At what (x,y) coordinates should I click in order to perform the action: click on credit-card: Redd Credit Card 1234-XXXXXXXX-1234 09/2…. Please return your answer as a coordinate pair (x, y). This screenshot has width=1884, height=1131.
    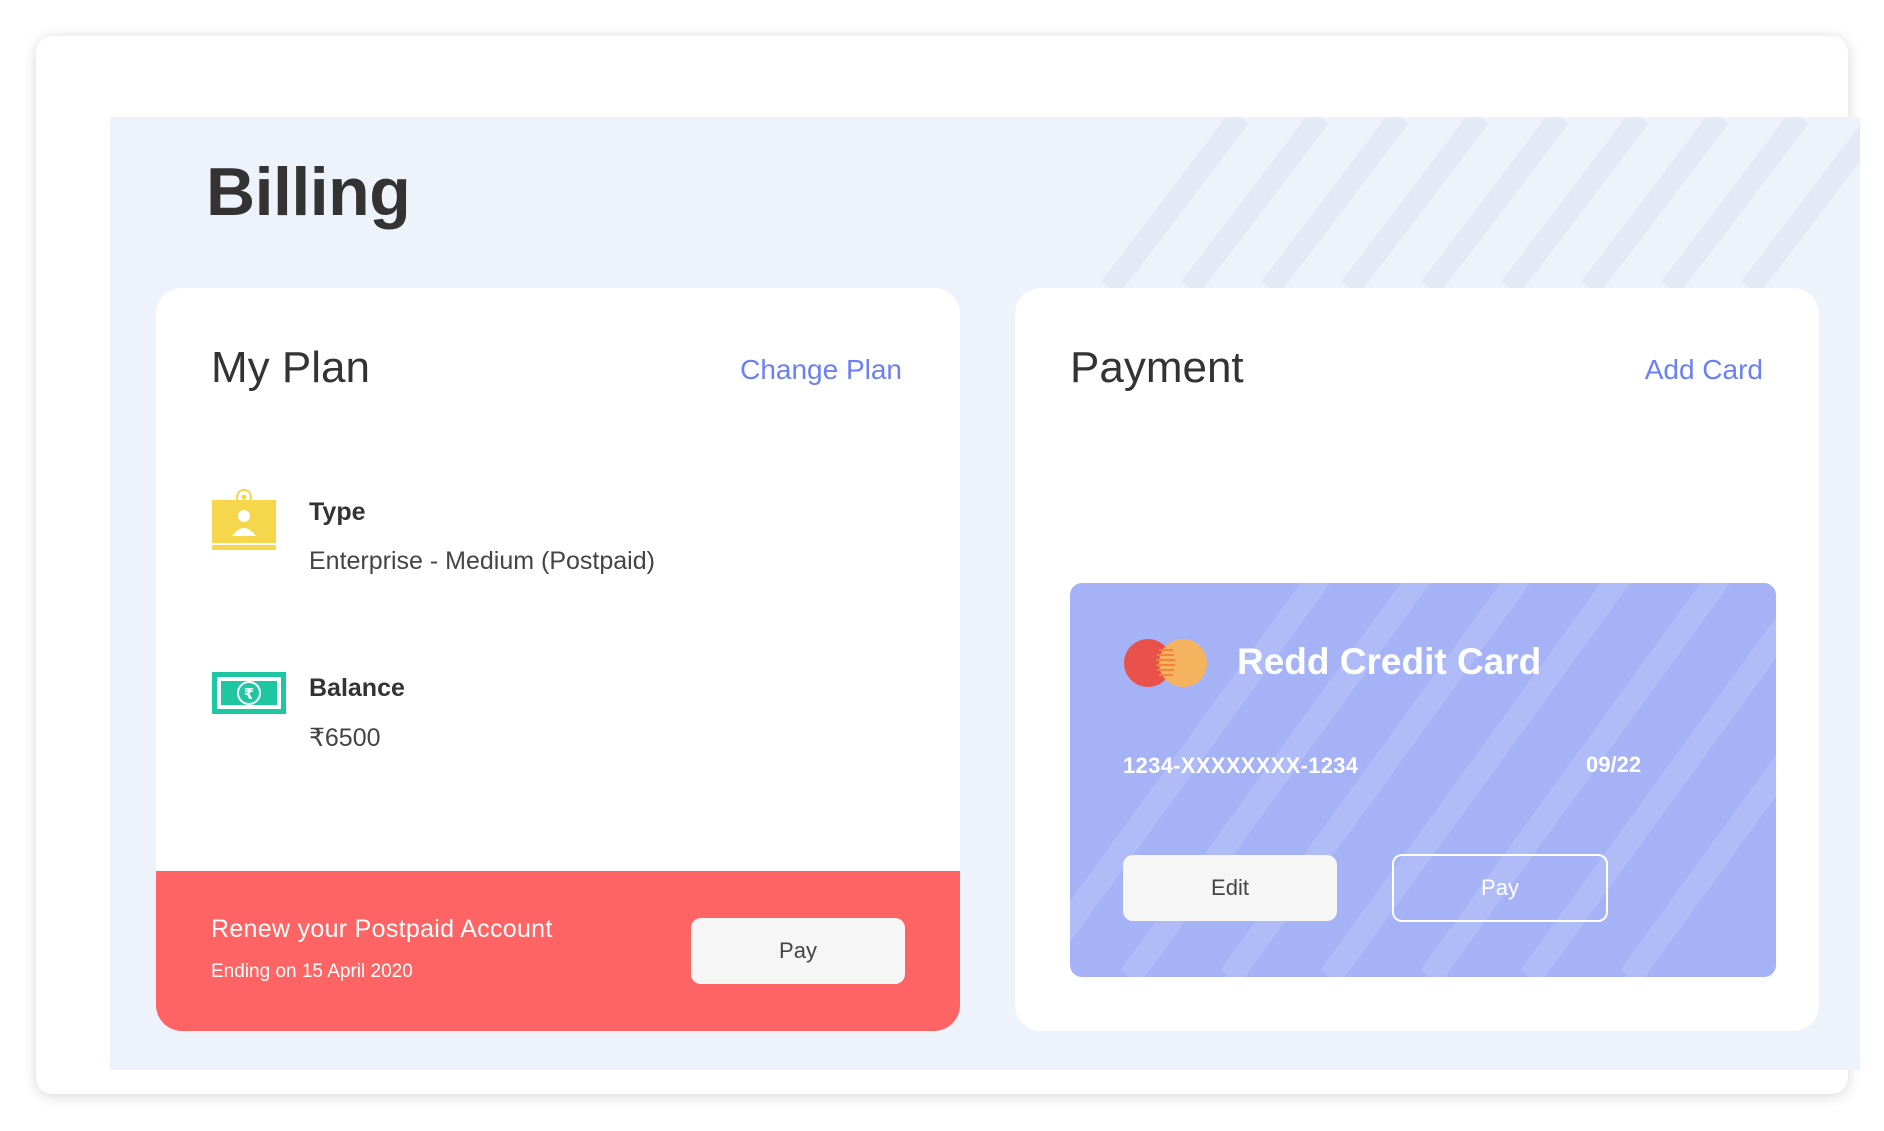
    Looking at the image, I should click on (1423, 780).